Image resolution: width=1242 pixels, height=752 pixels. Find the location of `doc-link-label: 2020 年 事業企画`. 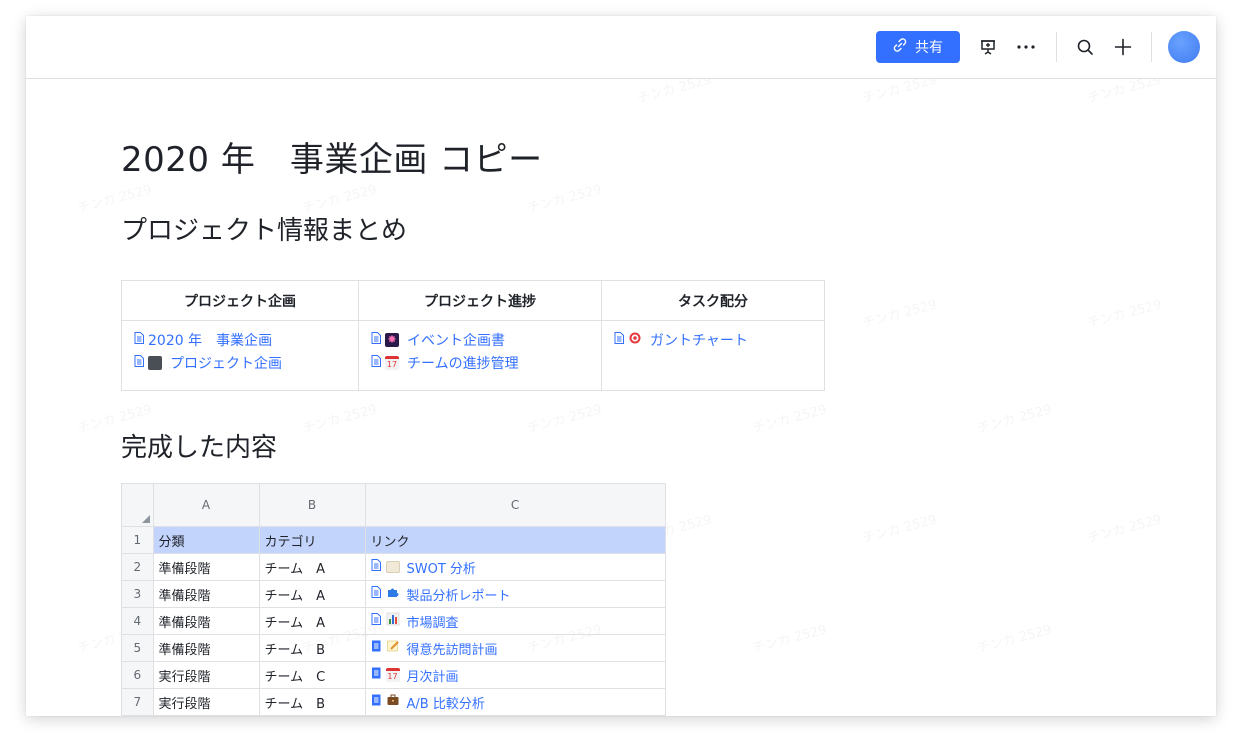

doc-link-label: 2020 年 事業企画 is located at coordinates (210, 340).